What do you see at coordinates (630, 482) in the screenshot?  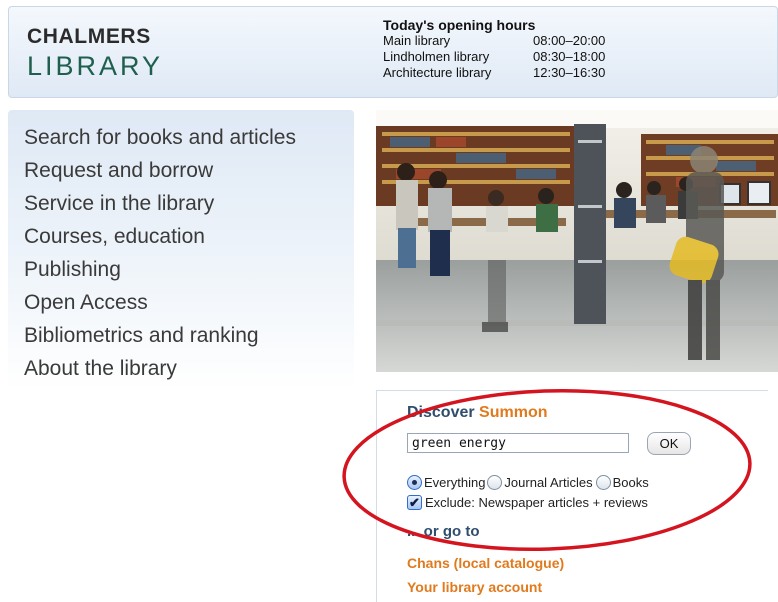 I see `radio-books-label: Books` at bounding box center [630, 482].